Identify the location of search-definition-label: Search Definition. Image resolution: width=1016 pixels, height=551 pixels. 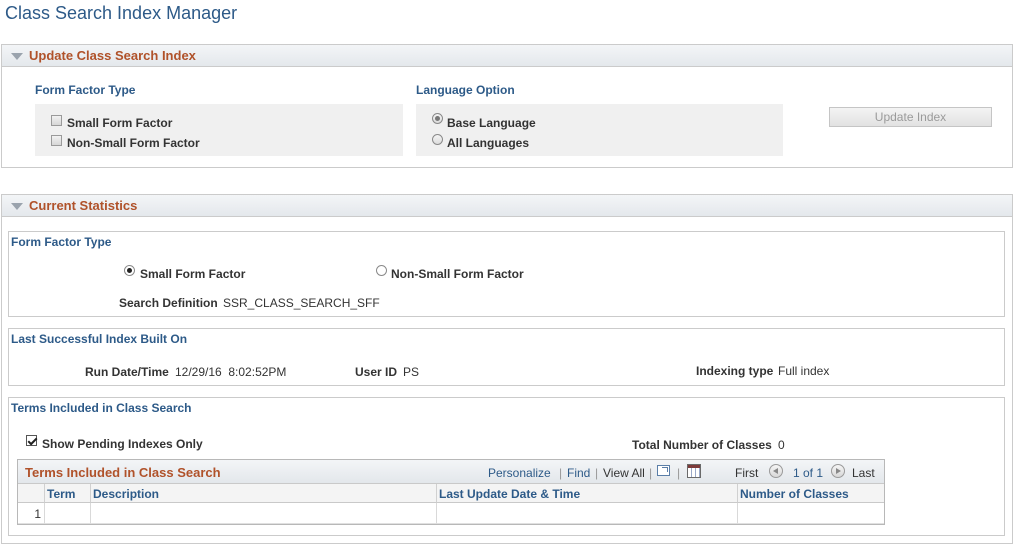
(168, 303).